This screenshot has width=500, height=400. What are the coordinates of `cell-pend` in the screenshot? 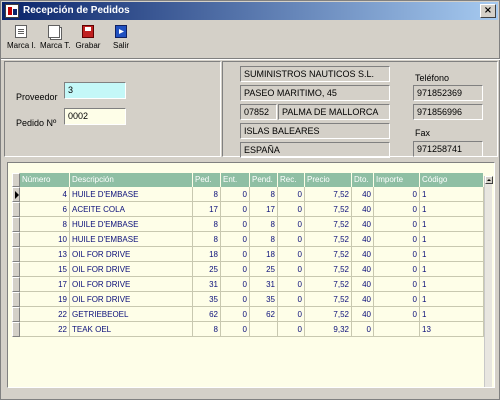 It's located at (264, 329).